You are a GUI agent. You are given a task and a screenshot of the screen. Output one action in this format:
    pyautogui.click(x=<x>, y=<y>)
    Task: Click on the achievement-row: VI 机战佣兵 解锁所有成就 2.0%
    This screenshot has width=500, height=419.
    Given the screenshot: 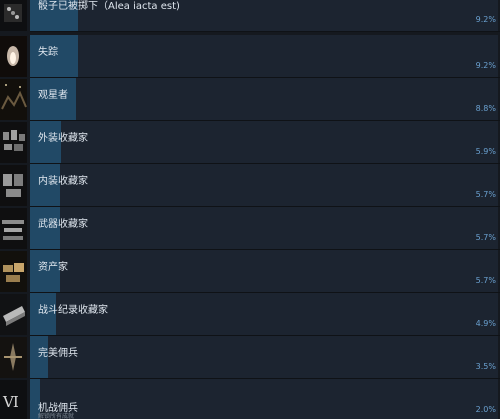 What is the action you would take?
    pyautogui.click(x=250, y=399)
    